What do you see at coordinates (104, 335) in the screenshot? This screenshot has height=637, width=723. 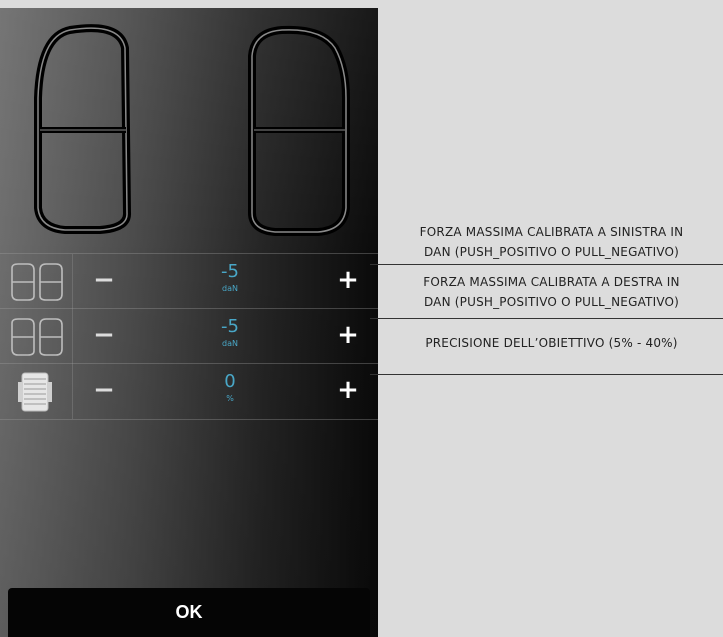 I see `decrease-right-force-button: −` at bounding box center [104, 335].